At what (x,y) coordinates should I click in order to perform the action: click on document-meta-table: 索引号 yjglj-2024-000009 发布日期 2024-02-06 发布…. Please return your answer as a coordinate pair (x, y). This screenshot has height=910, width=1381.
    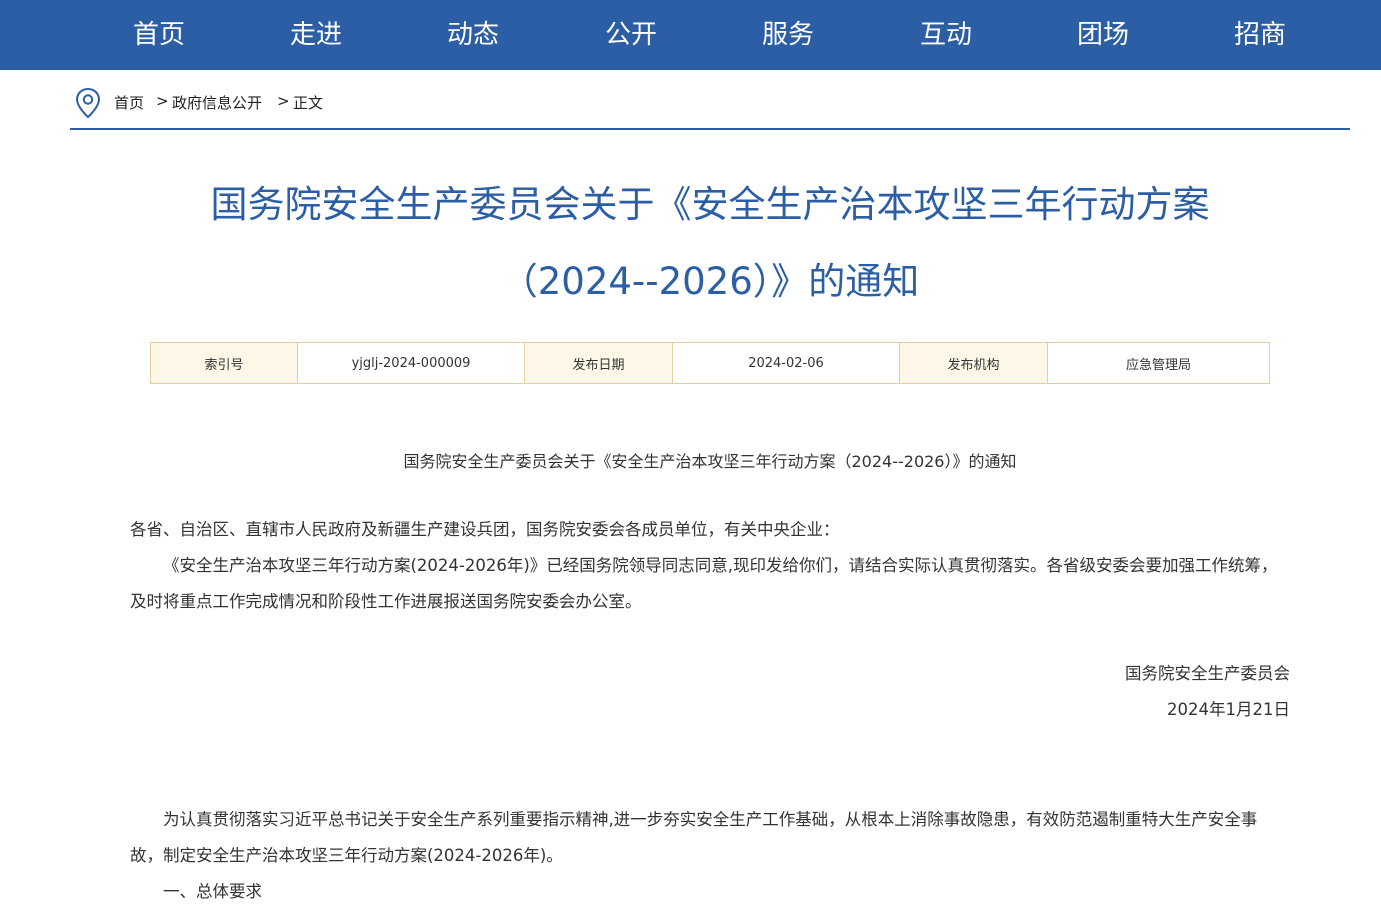
    Looking at the image, I should click on (710, 363).